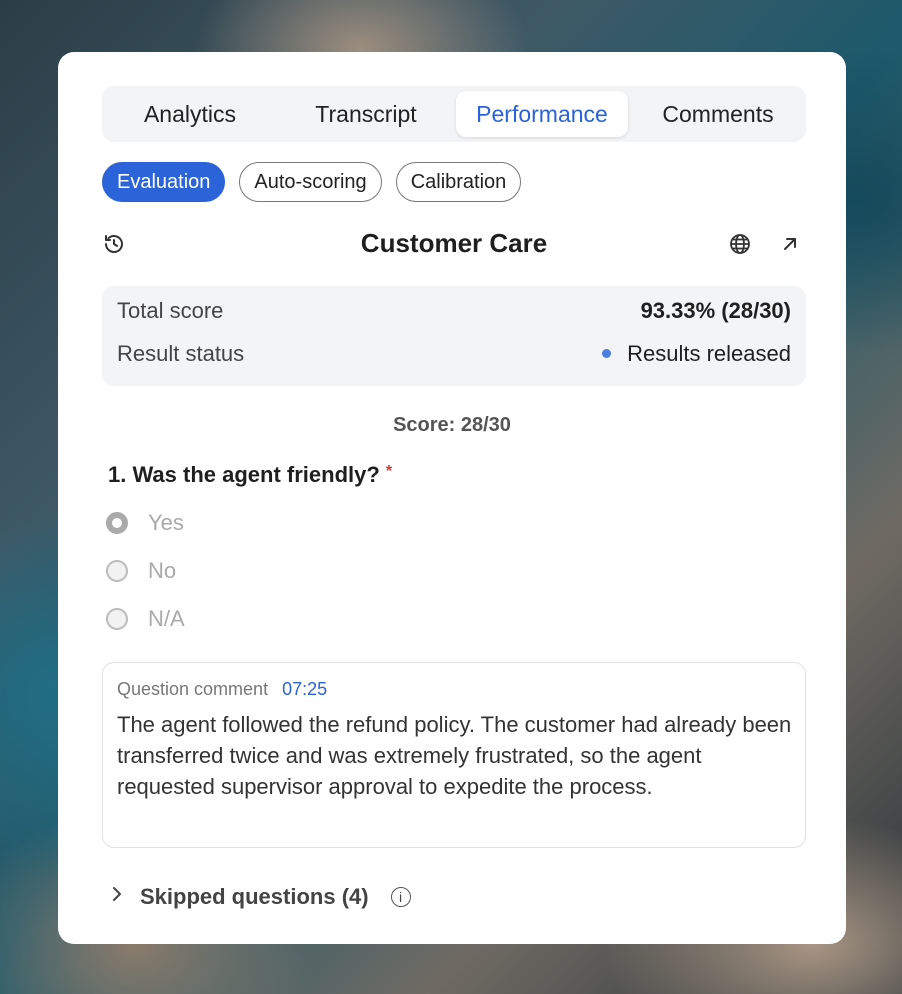  I want to click on question-number: 1., so click(117, 474).